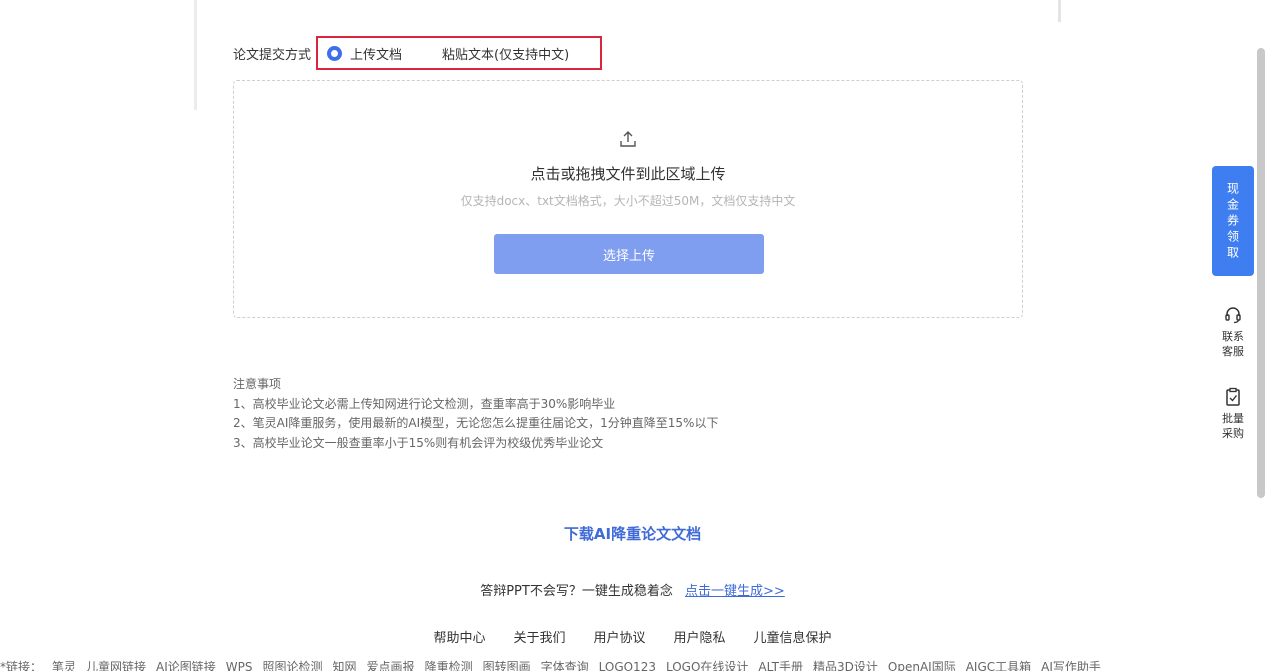  I want to click on friend-link: LOGO在线设计, so click(707, 665).